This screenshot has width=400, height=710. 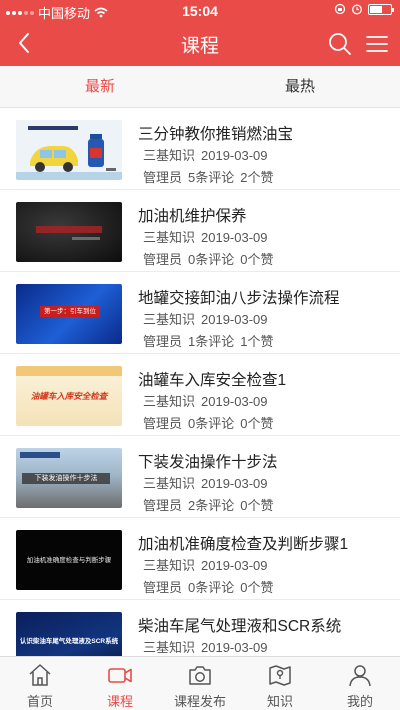 I want to click on thumbnail-caption: 加油机准确度检查与判断步骤, so click(x=69, y=560).